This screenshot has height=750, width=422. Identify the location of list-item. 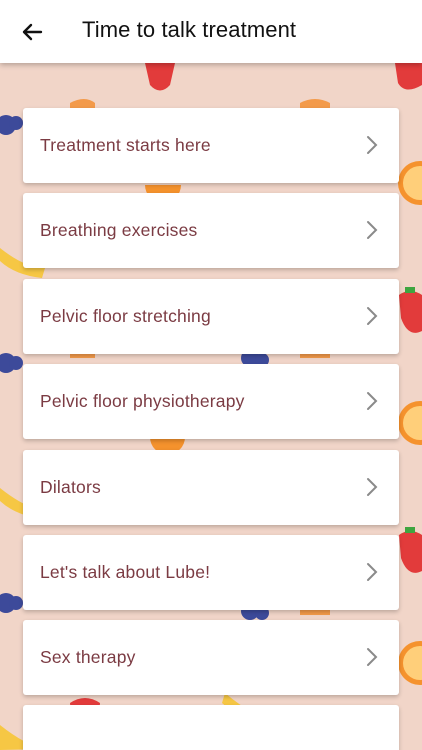
(211, 727).